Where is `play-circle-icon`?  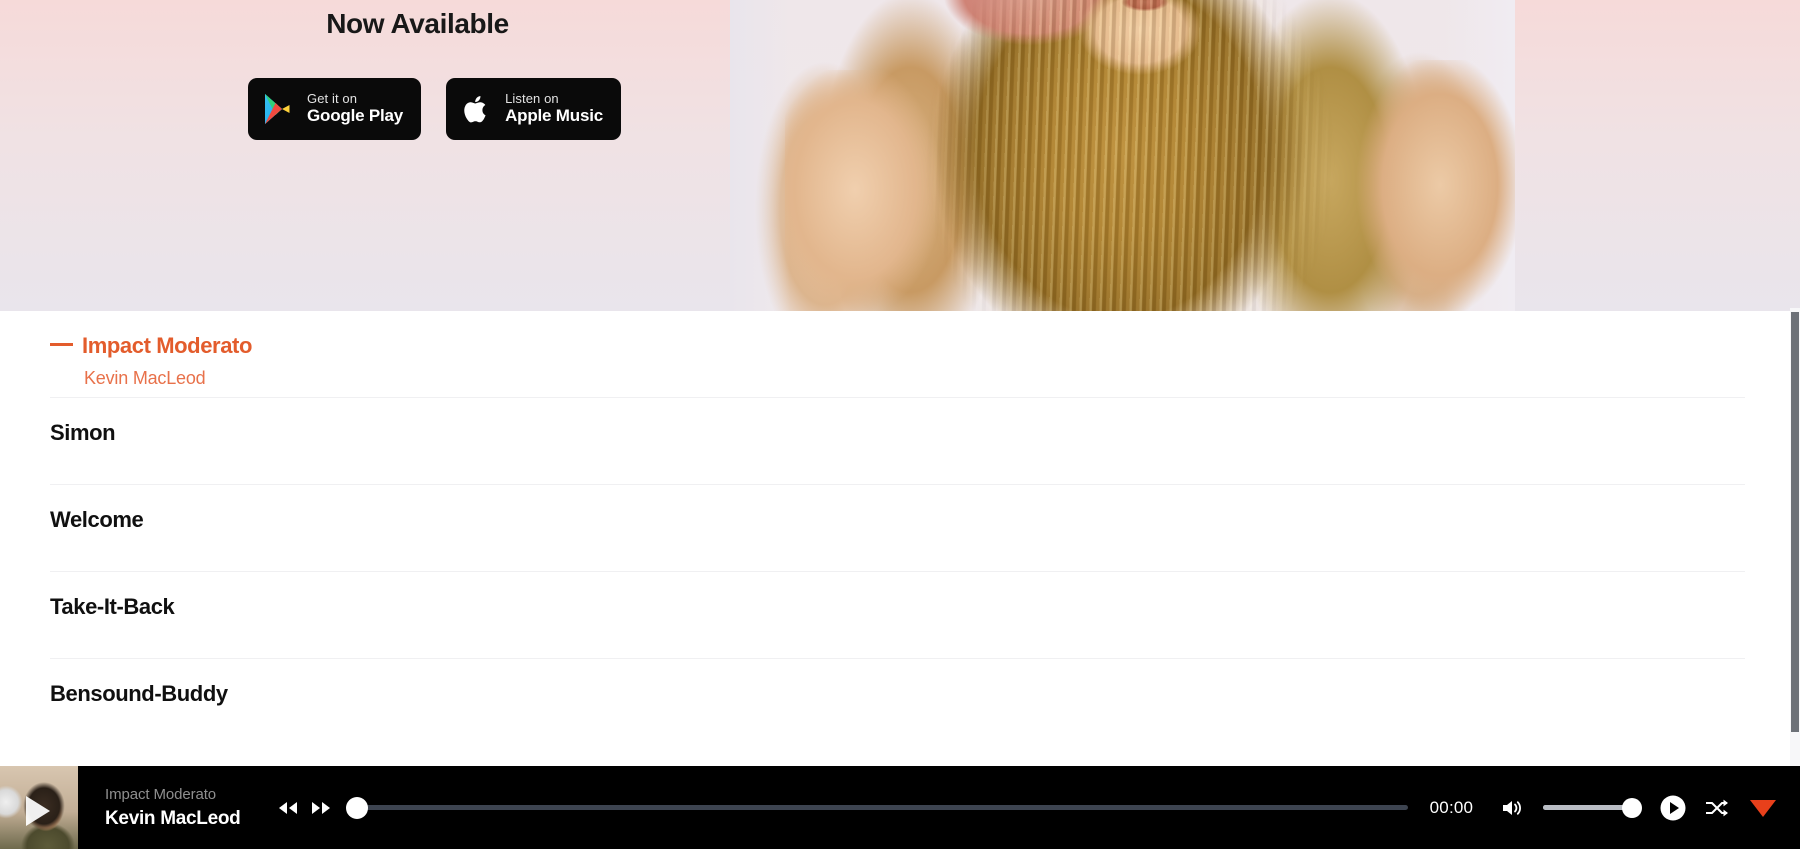
play-circle-icon is located at coordinates (1673, 808).